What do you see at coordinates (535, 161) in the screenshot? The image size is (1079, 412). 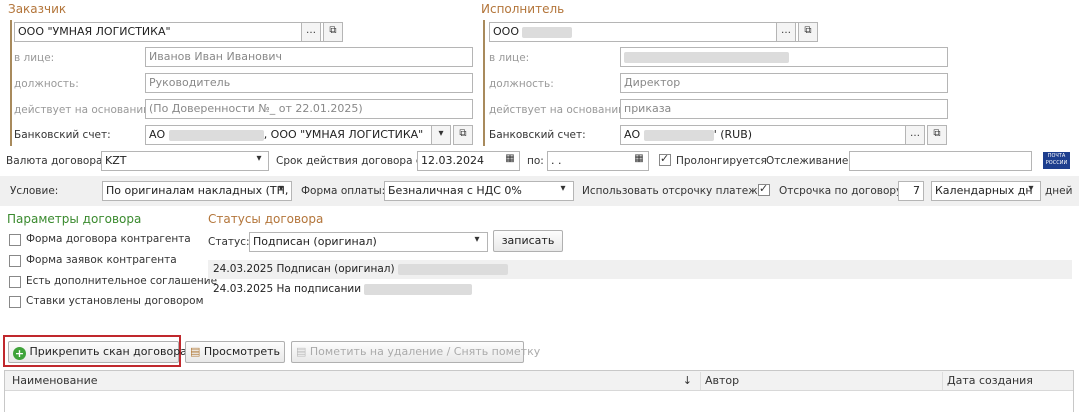 I see `term-to-label: по:` at bounding box center [535, 161].